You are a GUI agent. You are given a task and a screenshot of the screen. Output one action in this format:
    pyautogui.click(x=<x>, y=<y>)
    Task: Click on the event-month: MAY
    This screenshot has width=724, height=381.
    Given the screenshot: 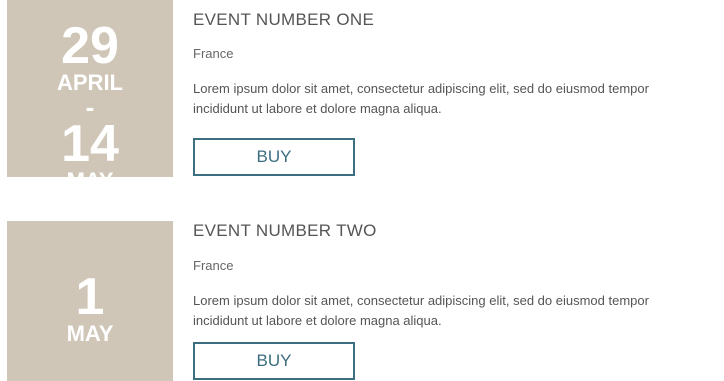 What is the action you would take?
    pyautogui.click(x=90, y=333)
    